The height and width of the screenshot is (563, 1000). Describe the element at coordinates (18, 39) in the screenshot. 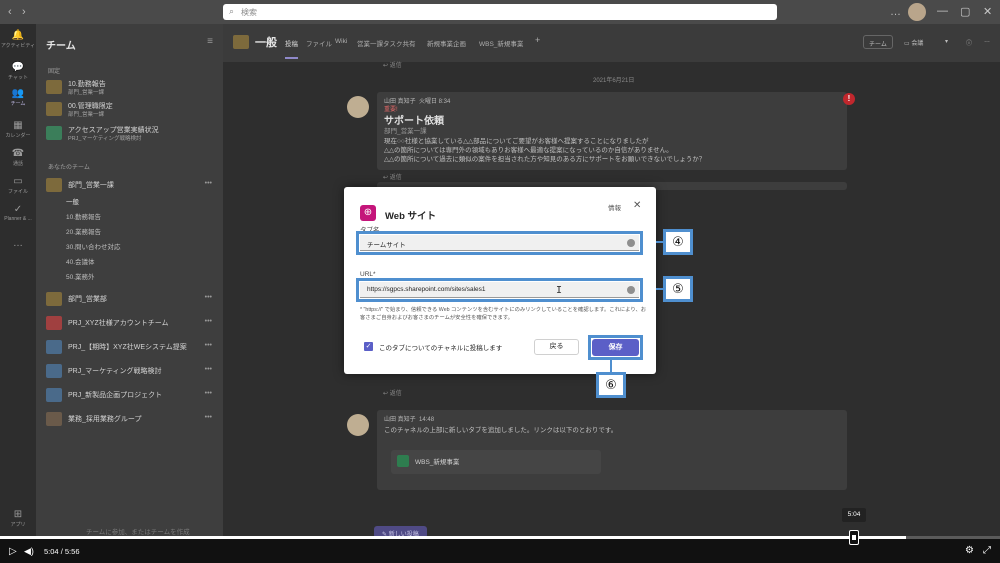

I see `rail-activity: 🔔 アクティビティ` at that location.